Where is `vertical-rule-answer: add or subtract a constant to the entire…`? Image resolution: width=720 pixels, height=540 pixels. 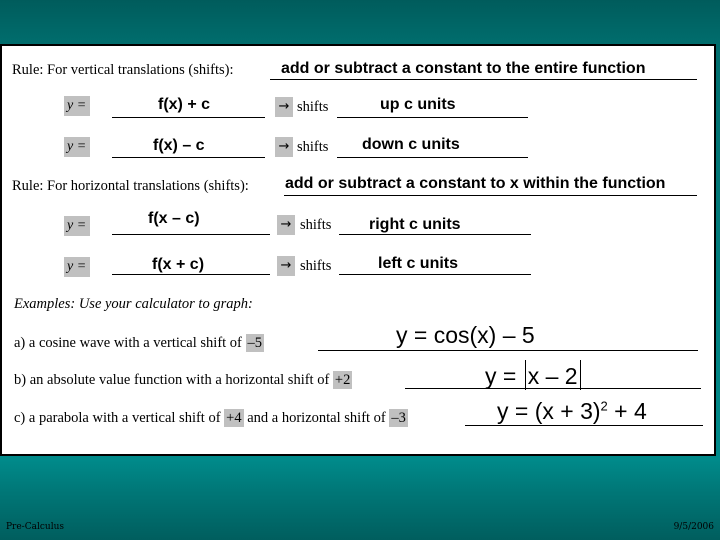
vertical-rule-answer: add or subtract a constant to the entire… is located at coordinates (463, 68).